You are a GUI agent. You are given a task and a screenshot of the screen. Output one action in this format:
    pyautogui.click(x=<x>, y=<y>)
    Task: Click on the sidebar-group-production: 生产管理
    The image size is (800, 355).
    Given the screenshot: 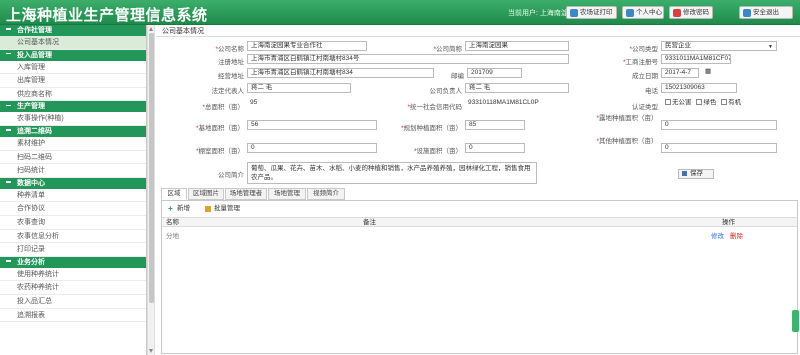 What is the action you would take?
    pyautogui.click(x=73, y=107)
    